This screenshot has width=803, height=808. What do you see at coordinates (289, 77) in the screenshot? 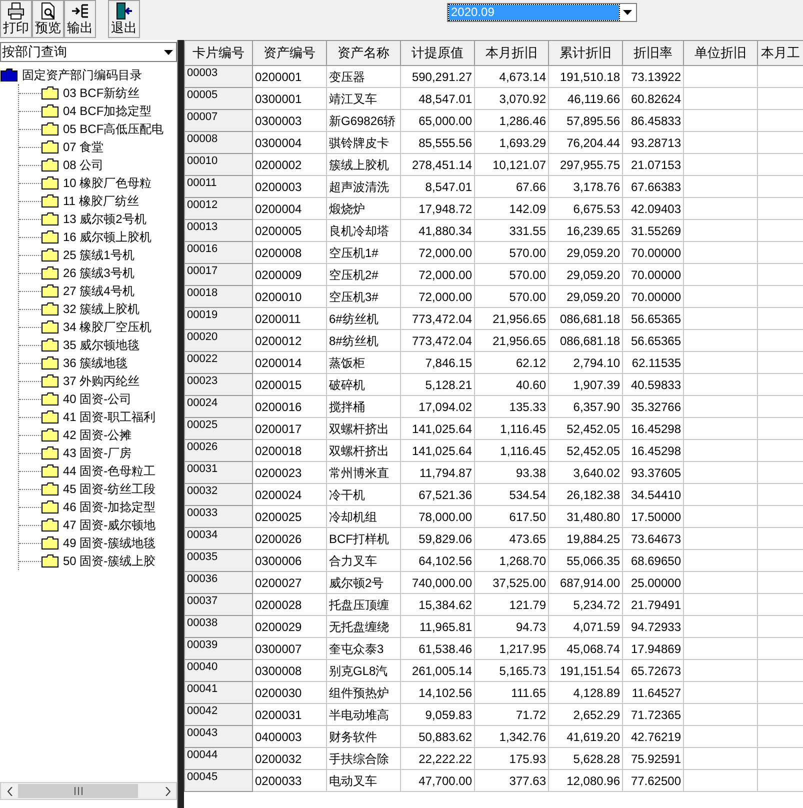
I see `table-cell: 0200001` at bounding box center [289, 77].